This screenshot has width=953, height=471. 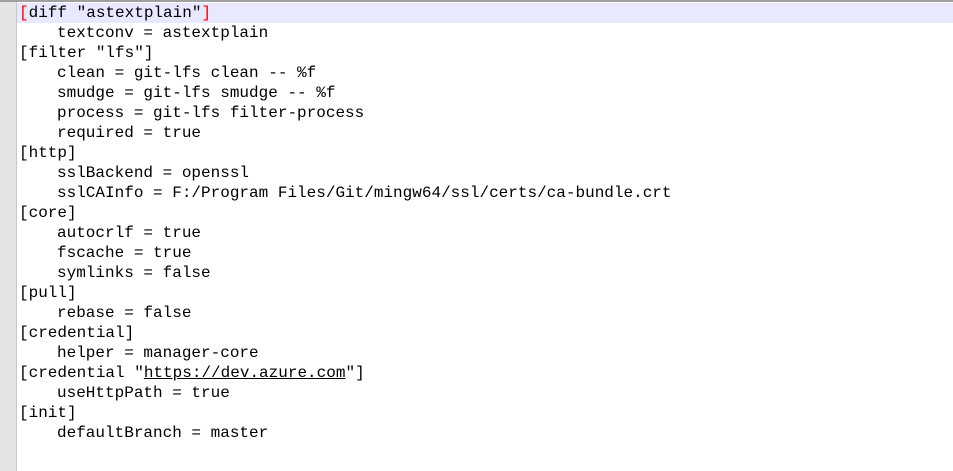 I want to click on code-line: required = true, so click(x=485, y=133).